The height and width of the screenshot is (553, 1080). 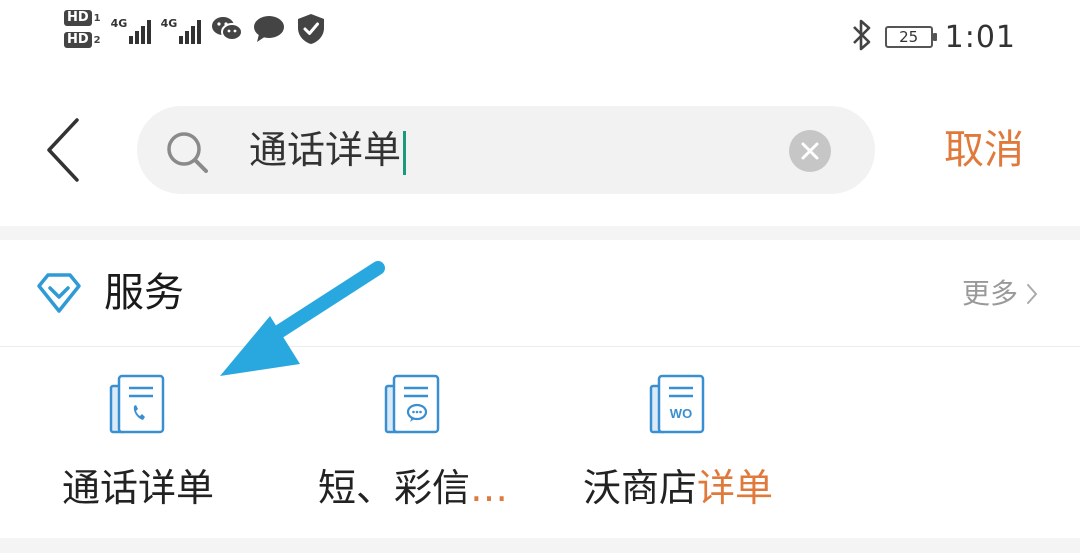 I want to click on bluetooth-icon, so click(x=862, y=37).